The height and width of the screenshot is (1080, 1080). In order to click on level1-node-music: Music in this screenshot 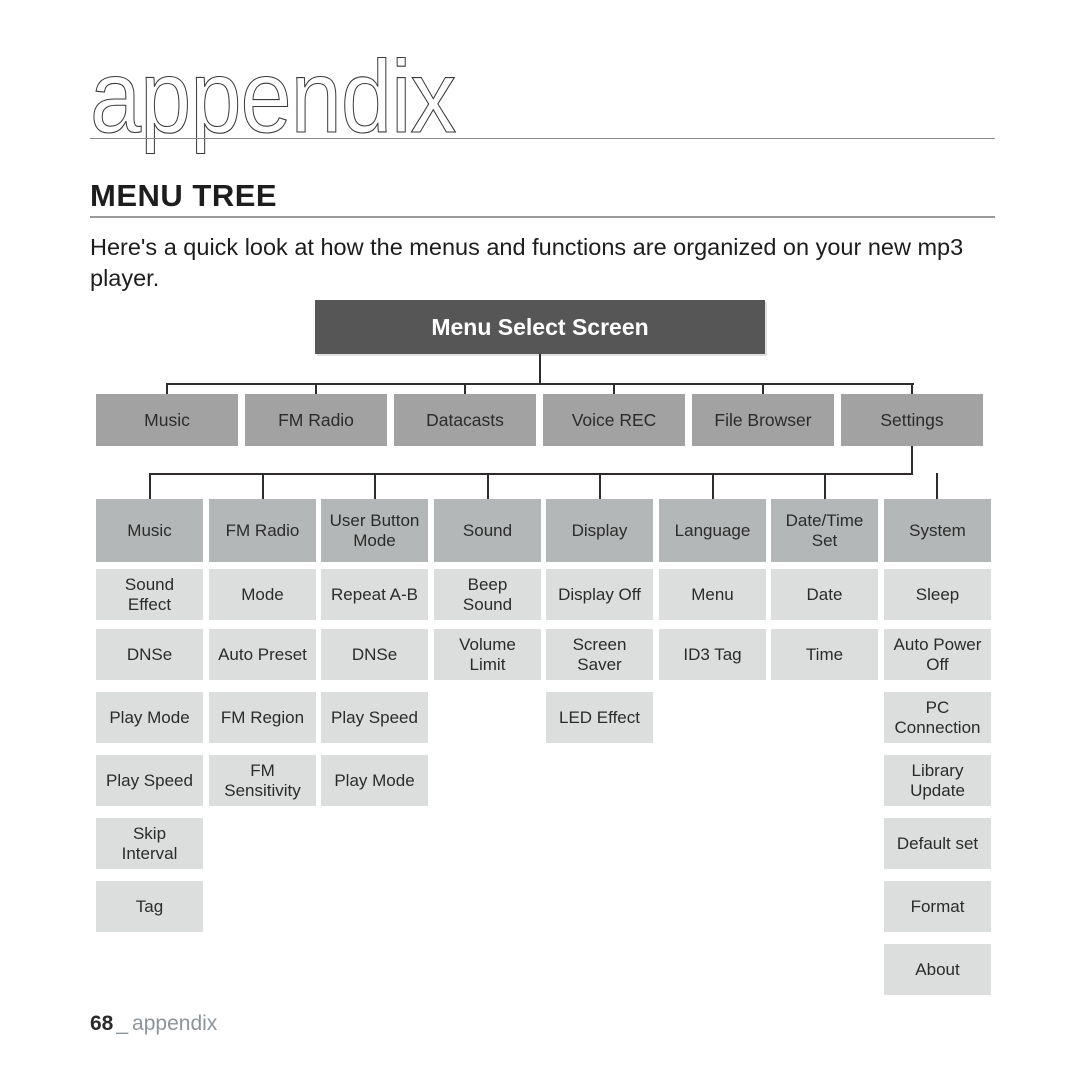, I will do `click(167, 420)`.